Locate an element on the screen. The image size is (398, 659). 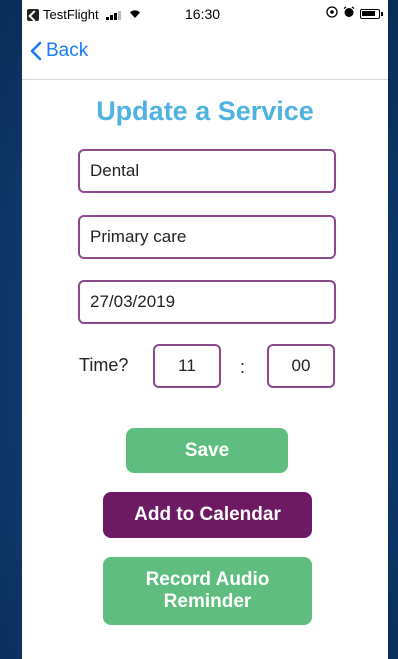
time-label: Time? is located at coordinates (104, 365).